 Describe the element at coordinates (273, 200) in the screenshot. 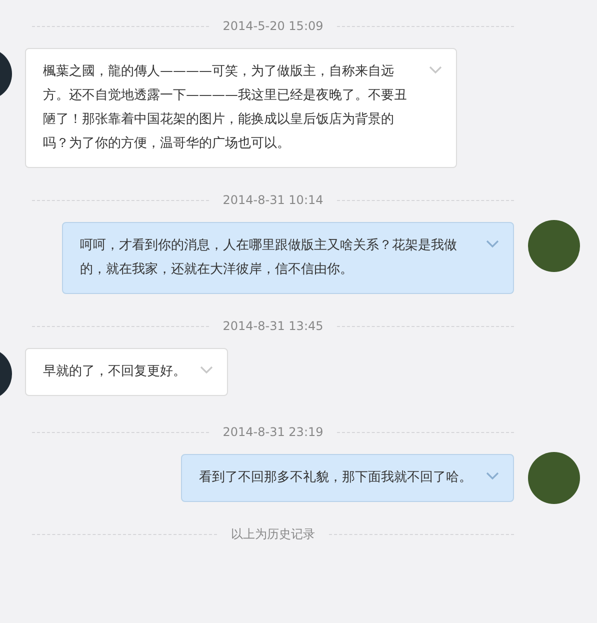

I see `timestamp: 2014-8-31 10:14` at that location.